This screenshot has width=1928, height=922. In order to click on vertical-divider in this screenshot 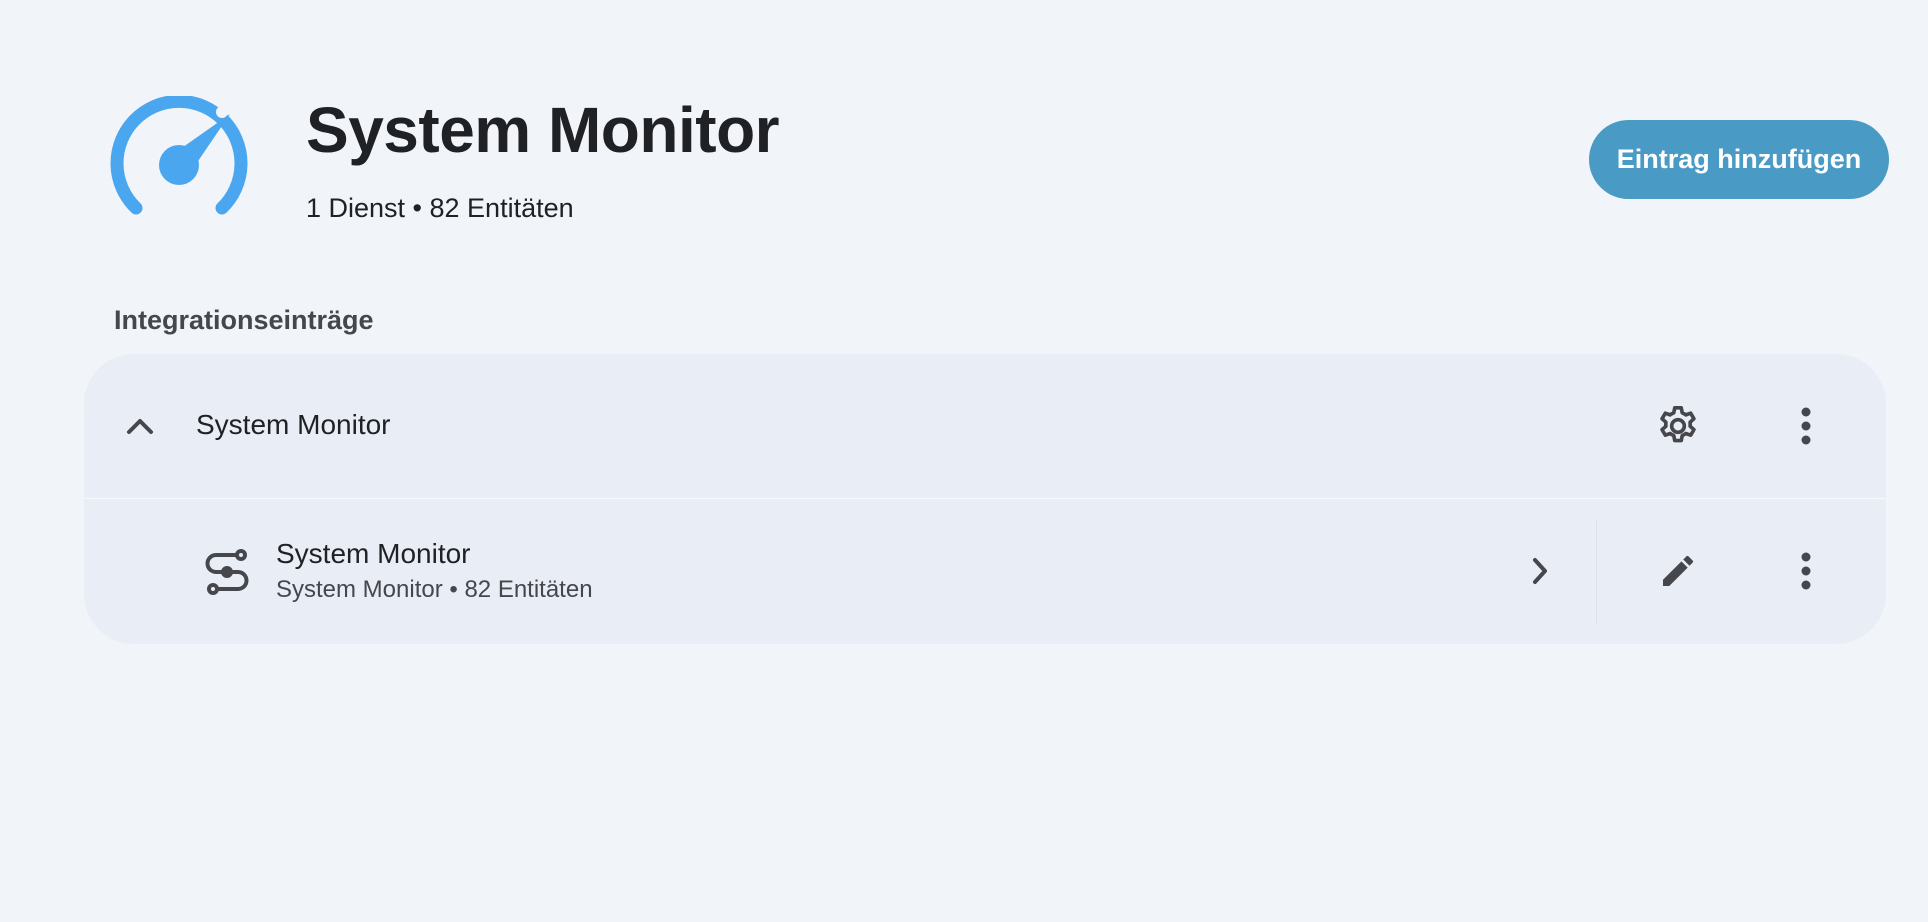, I will do `click(1596, 571)`.